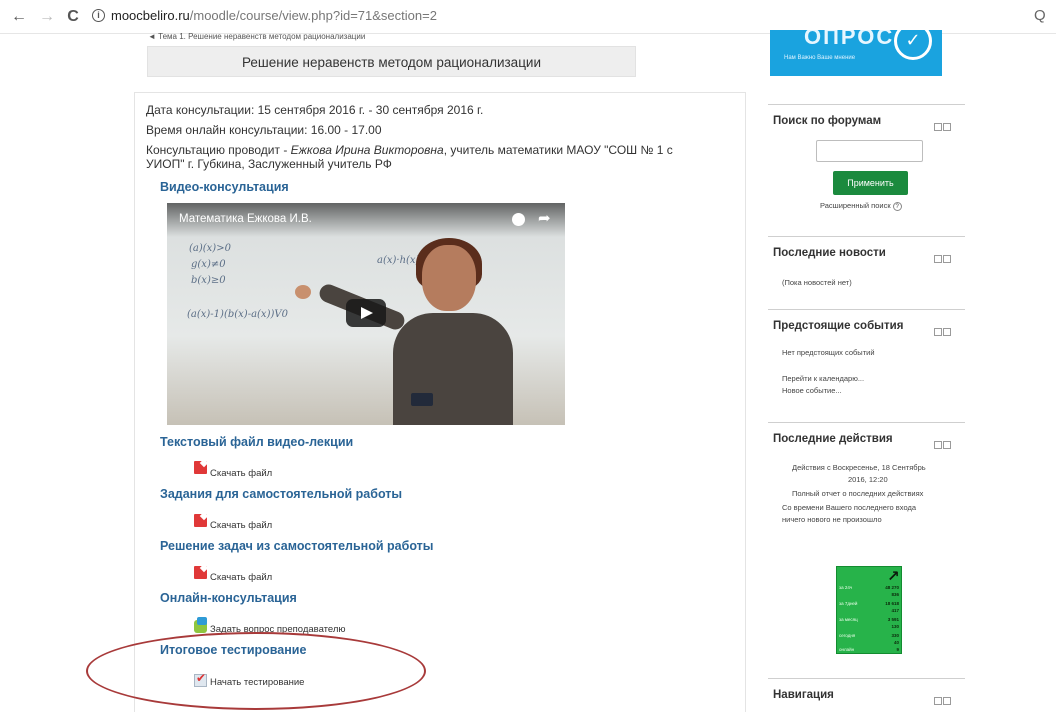 The image size is (1056, 712). I want to click on play-button, so click(366, 313).